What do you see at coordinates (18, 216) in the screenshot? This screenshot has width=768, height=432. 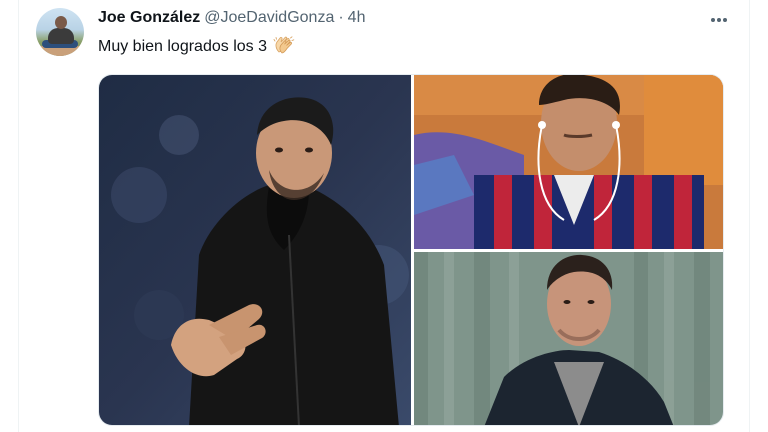 I see `timeline-divider-left` at bounding box center [18, 216].